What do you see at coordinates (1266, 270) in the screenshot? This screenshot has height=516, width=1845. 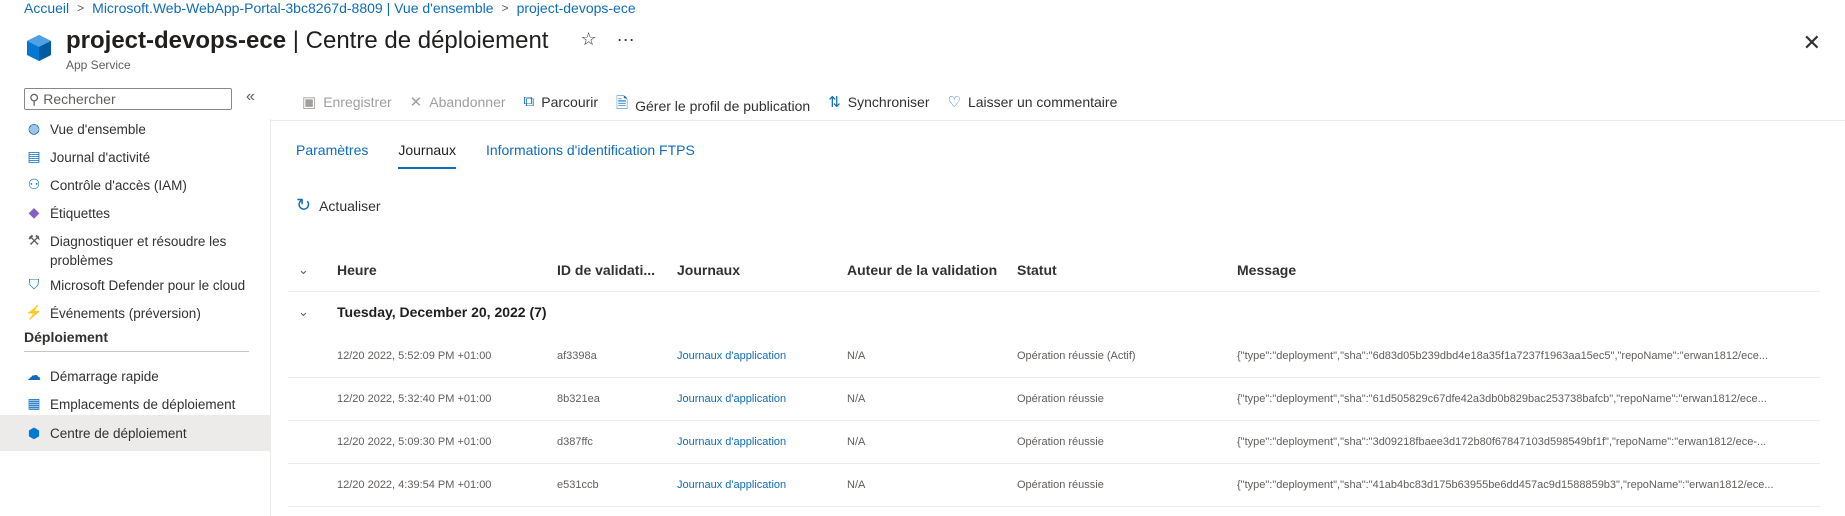 I see `column-header: Message` at bounding box center [1266, 270].